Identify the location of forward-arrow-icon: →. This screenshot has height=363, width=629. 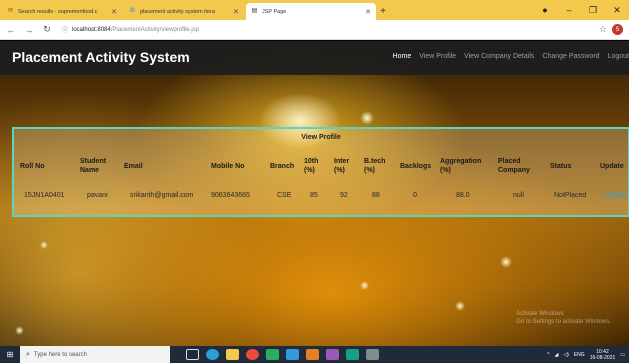
(29, 30).